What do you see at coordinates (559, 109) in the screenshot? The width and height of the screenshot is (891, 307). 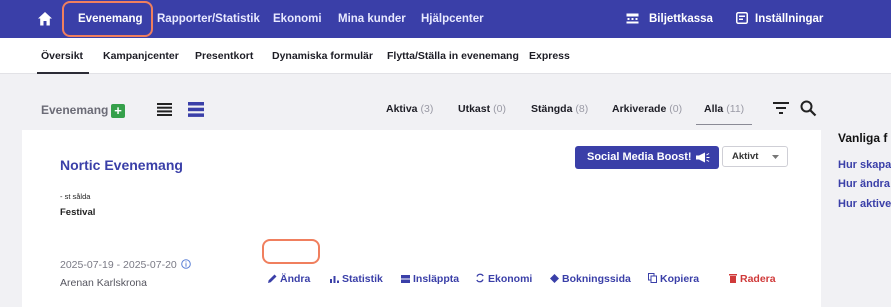 I see `status-stangda: Stängda (8)` at bounding box center [559, 109].